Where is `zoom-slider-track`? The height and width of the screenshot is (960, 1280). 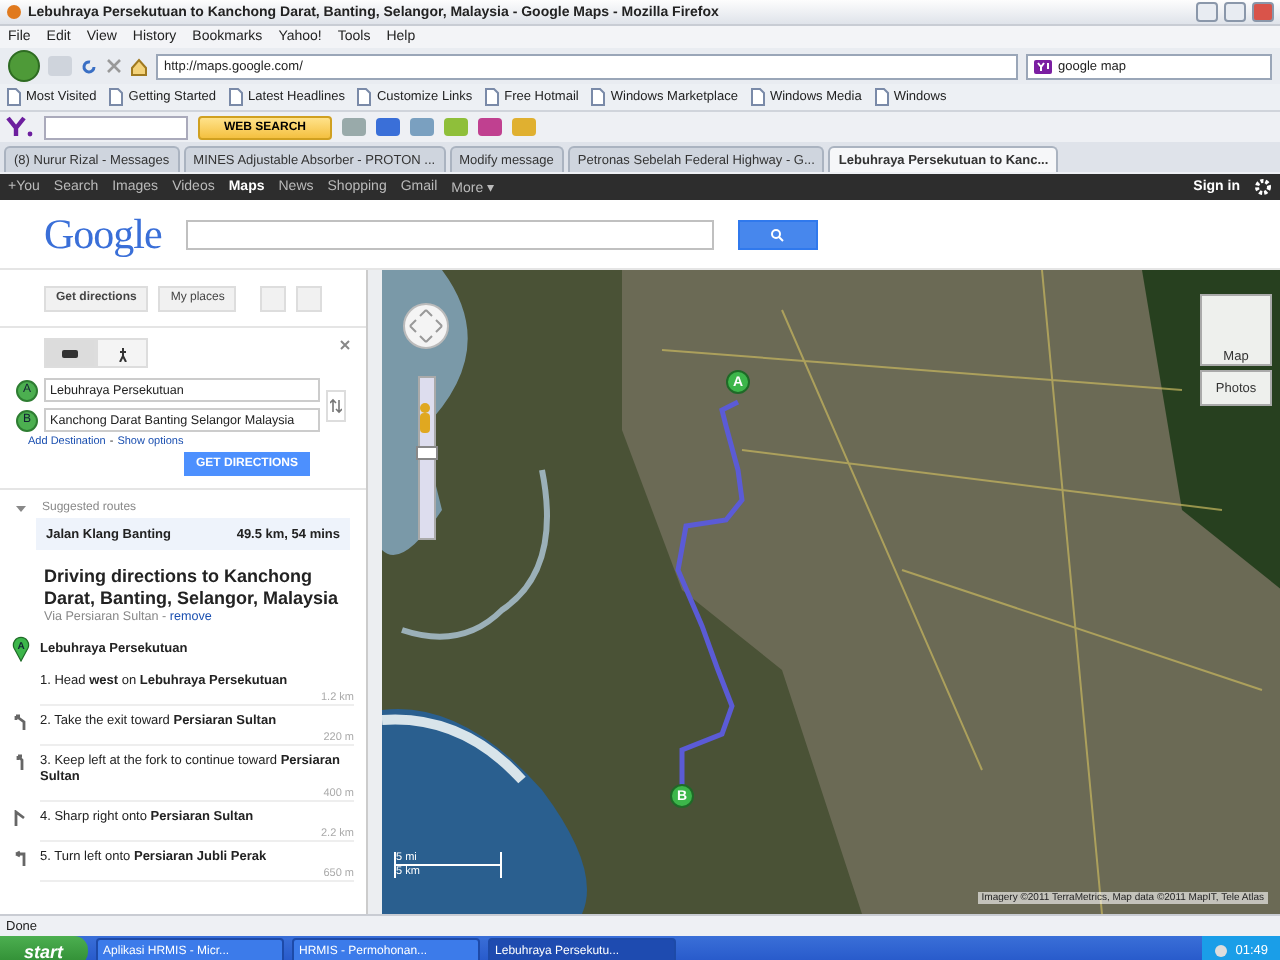 zoom-slider-track is located at coordinates (427, 458).